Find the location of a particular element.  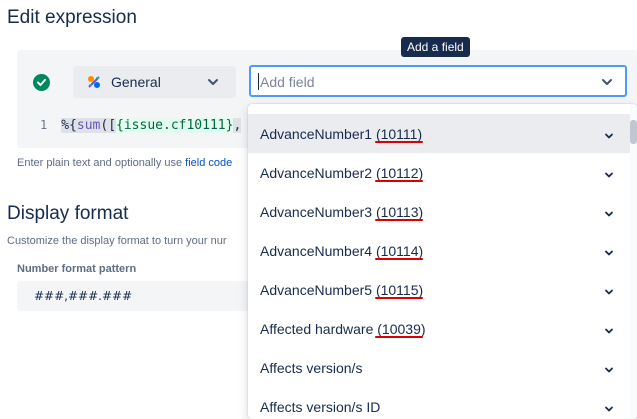

scrollbar-thumb is located at coordinates (633, 132).